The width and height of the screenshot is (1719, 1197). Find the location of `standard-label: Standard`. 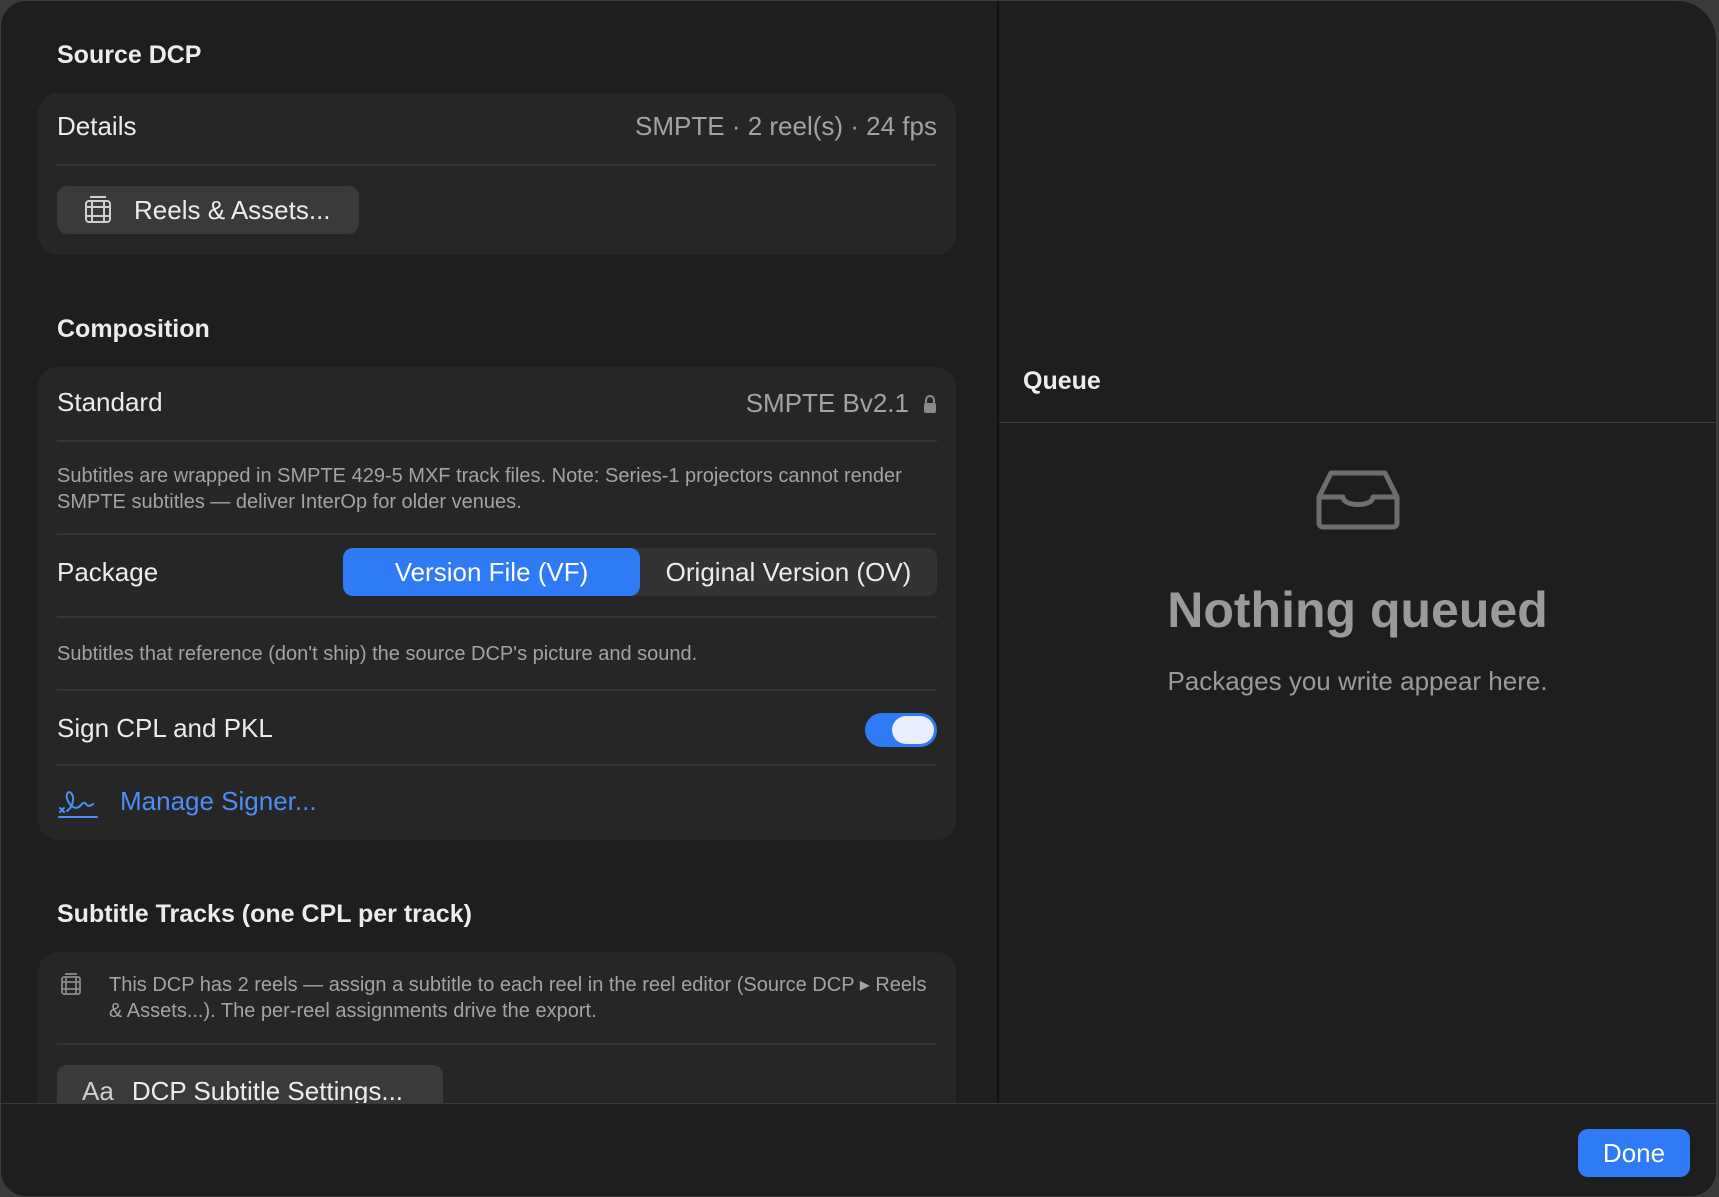

standard-label: Standard is located at coordinates (110, 402).